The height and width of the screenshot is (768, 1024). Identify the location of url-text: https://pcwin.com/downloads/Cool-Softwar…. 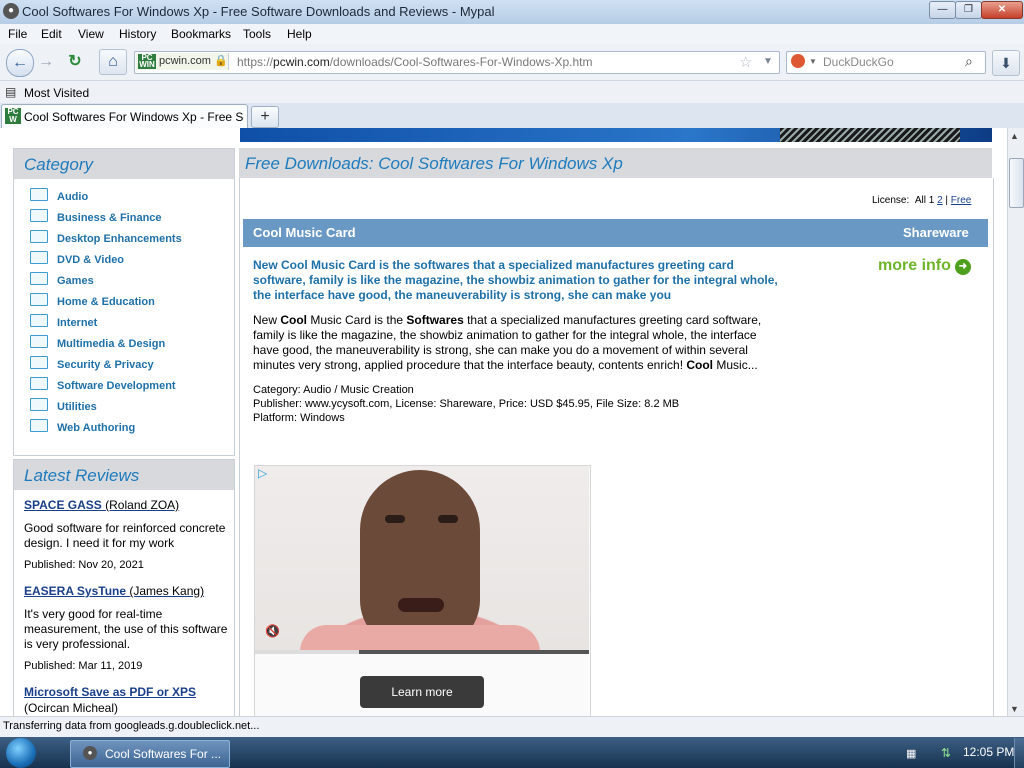
(414, 62).